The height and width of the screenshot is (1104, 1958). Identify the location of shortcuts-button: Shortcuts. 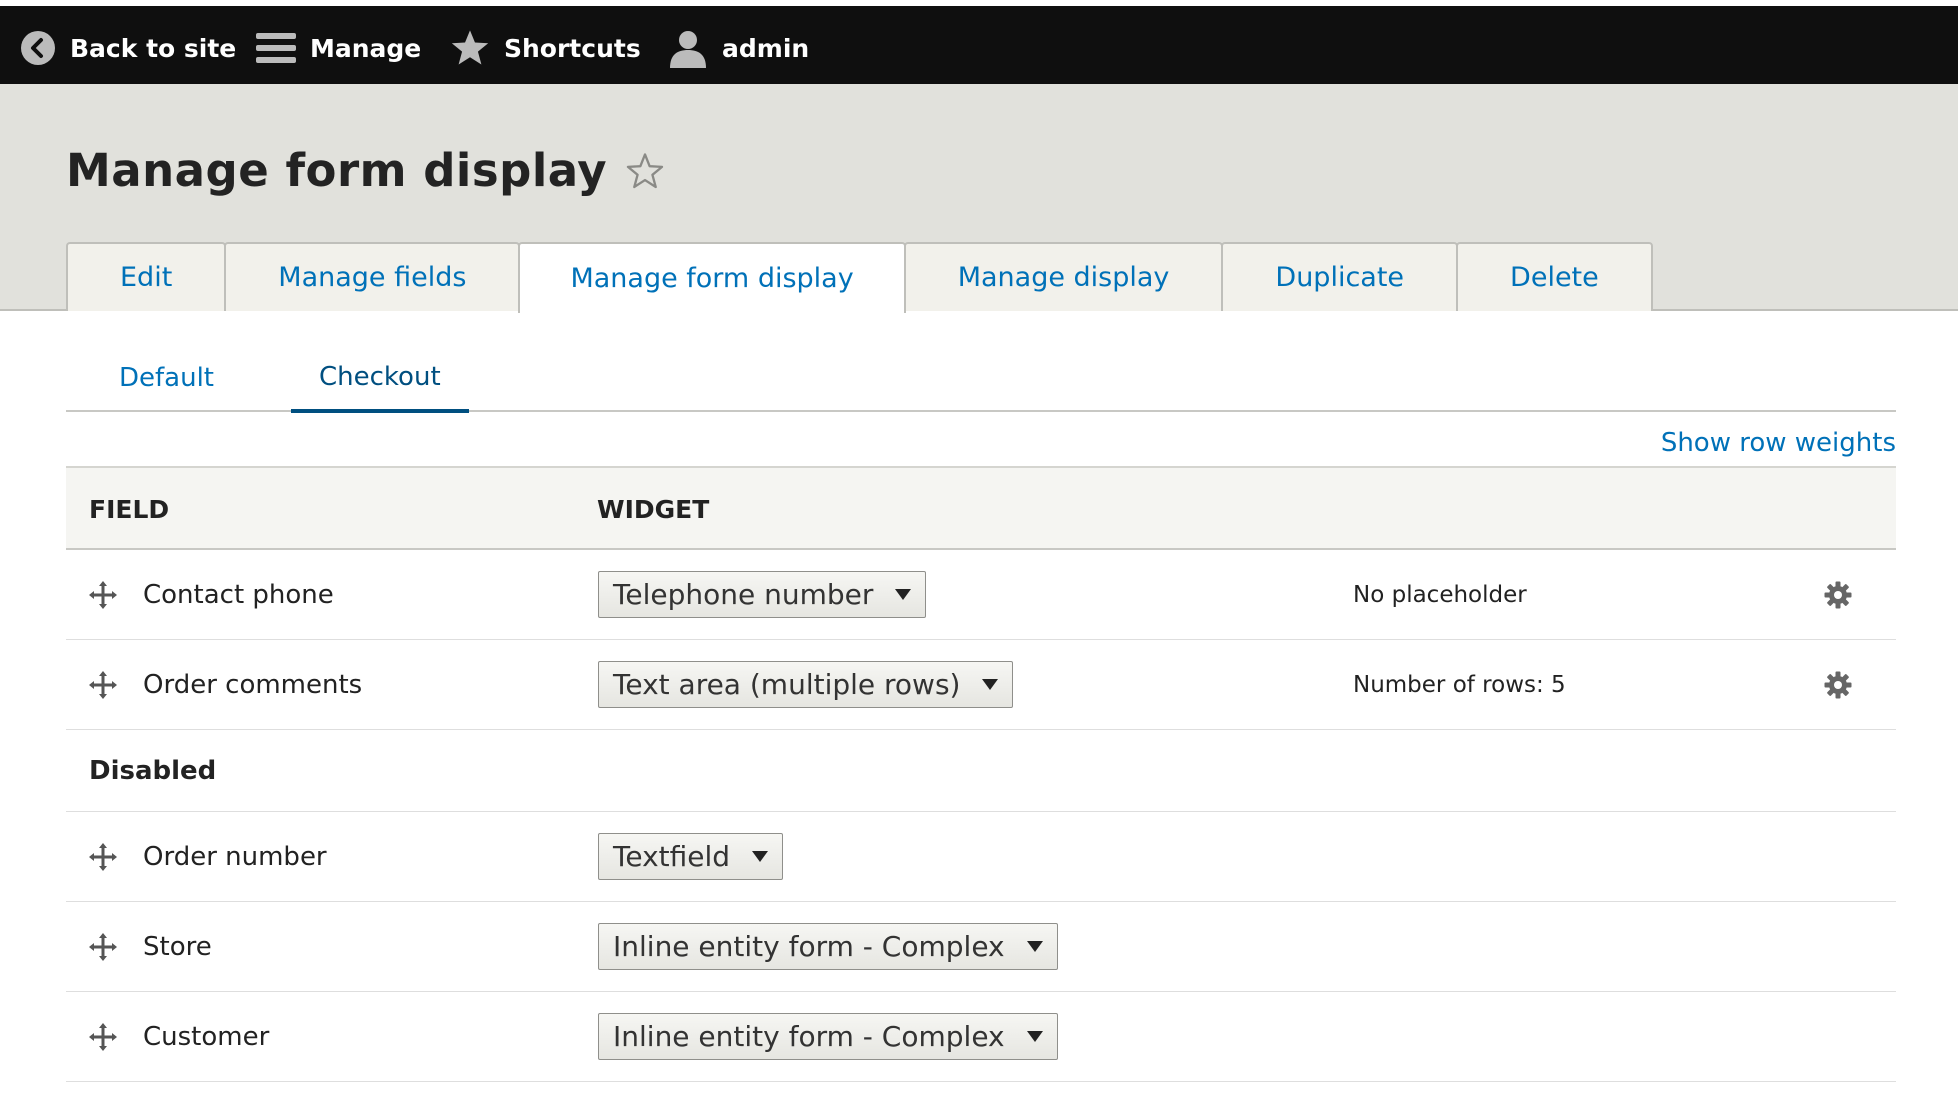
(545, 48).